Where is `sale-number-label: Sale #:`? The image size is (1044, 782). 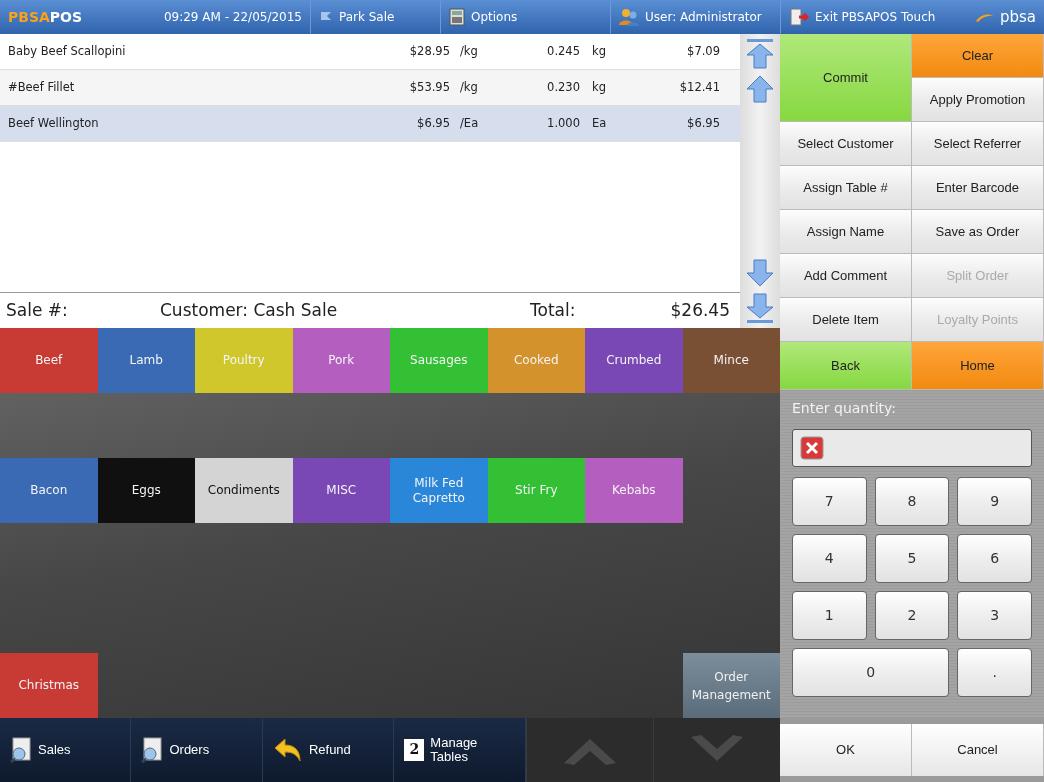
sale-number-label: Sale #: is located at coordinates (37, 309).